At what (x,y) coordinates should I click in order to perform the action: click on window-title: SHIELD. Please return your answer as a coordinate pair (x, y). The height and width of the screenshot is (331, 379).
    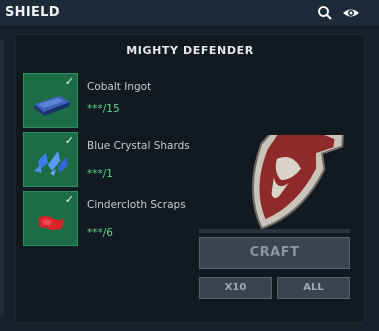
    Looking at the image, I should click on (32, 12).